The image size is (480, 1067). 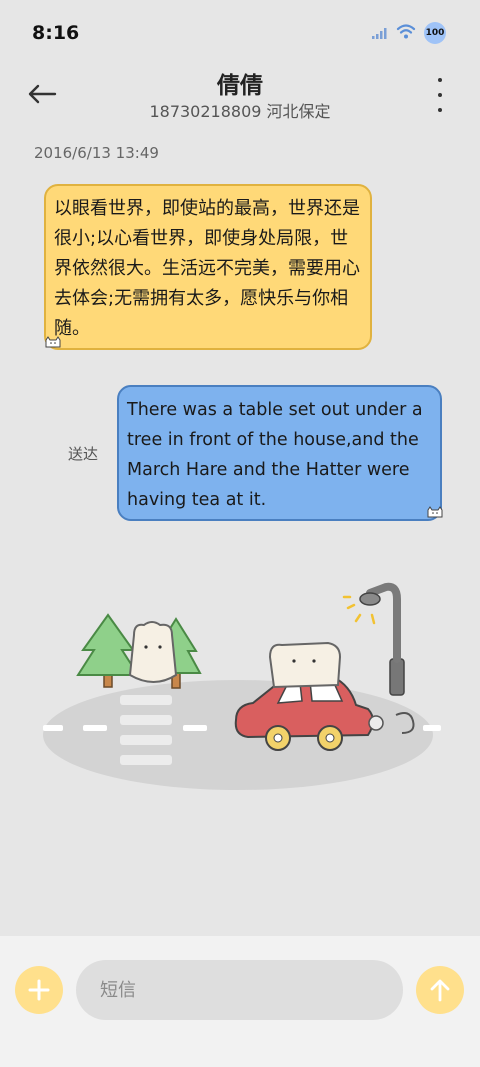 What do you see at coordinates (435, 33) in the screenshot?
I see `battery-icon: 100` at bounding box center [435, 33].